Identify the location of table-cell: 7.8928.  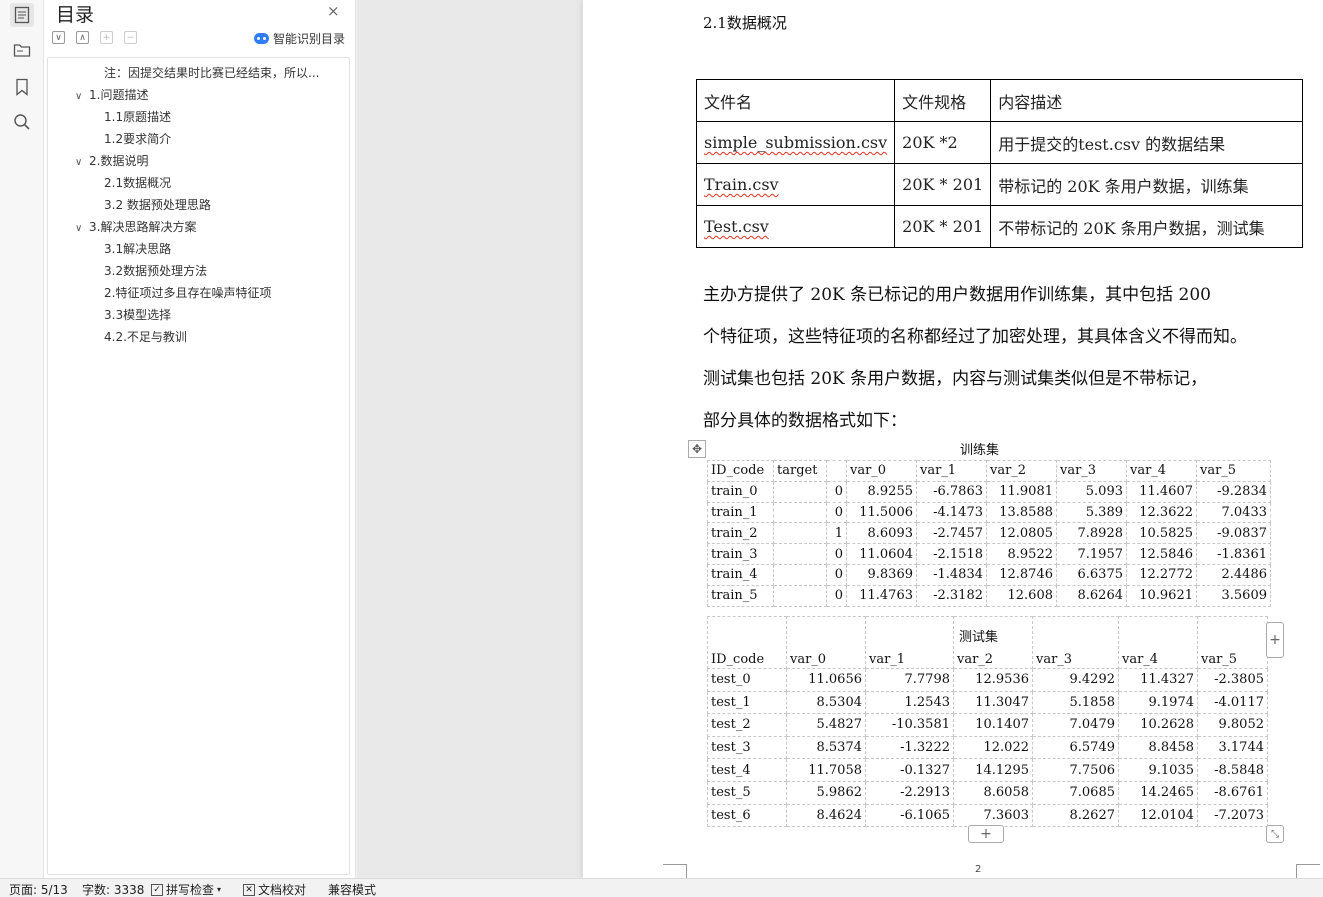
(1091, 533).